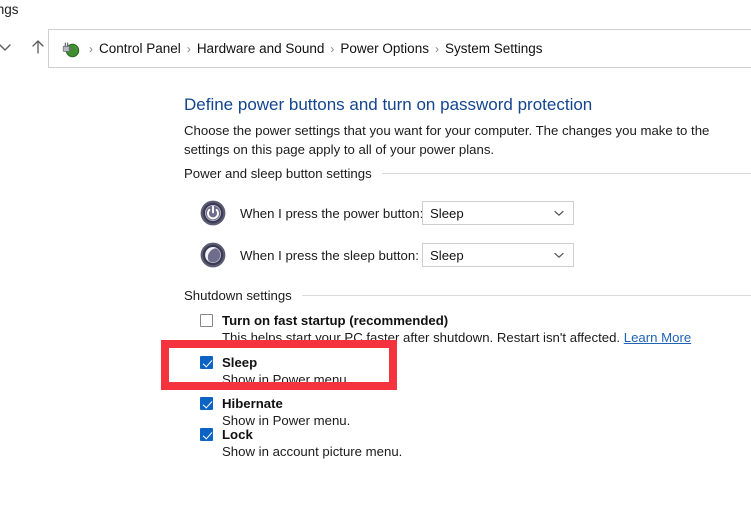  I want to click on section-shutdown-settings: Shutdown settings, so click(467, 295).